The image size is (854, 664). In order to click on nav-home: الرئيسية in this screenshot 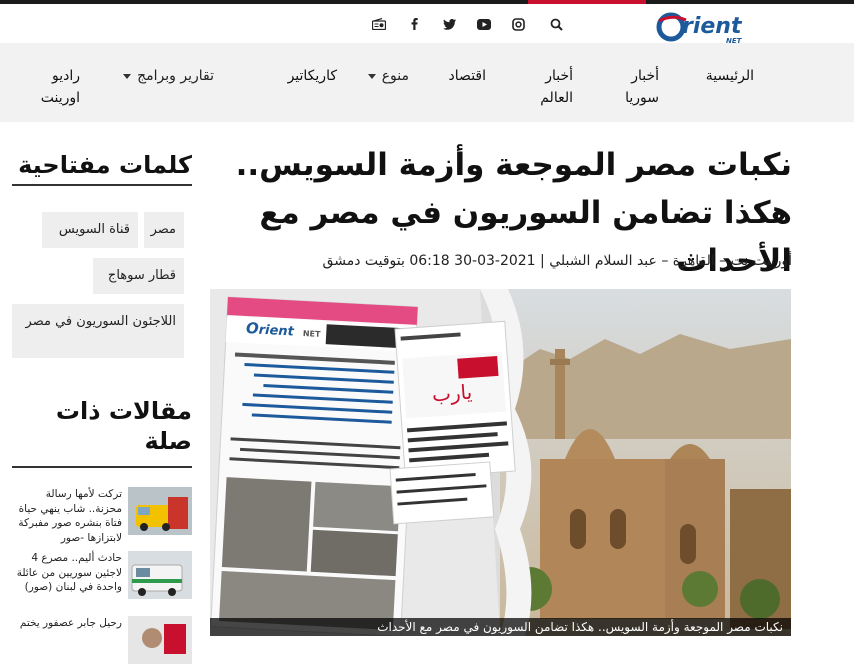, I will do `click(730, 76)`.